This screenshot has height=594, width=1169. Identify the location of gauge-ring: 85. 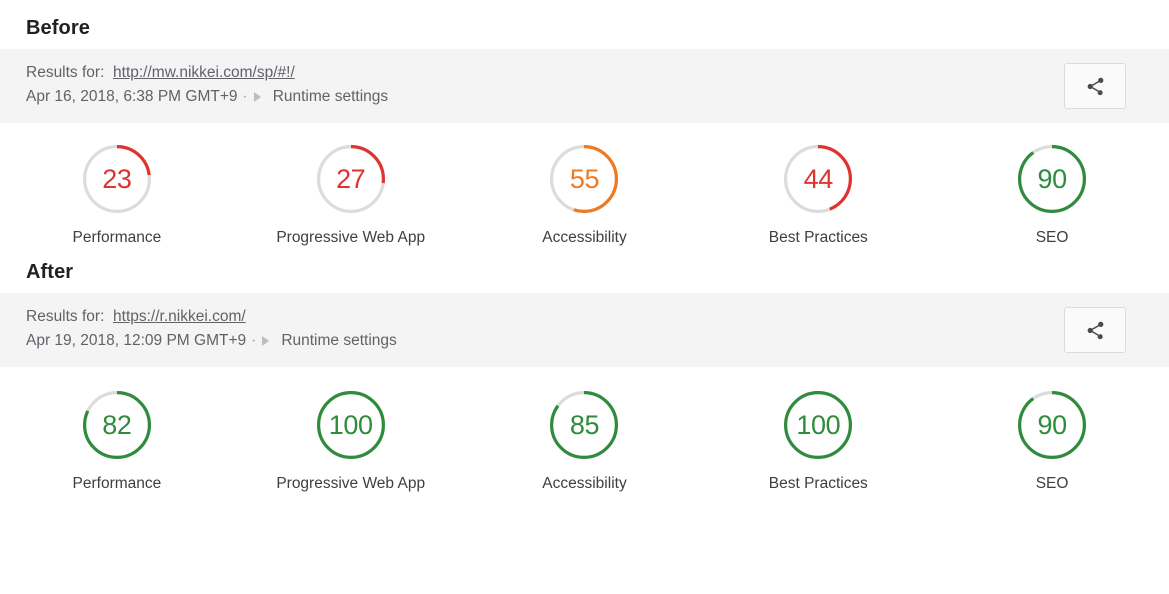
(584, 425).